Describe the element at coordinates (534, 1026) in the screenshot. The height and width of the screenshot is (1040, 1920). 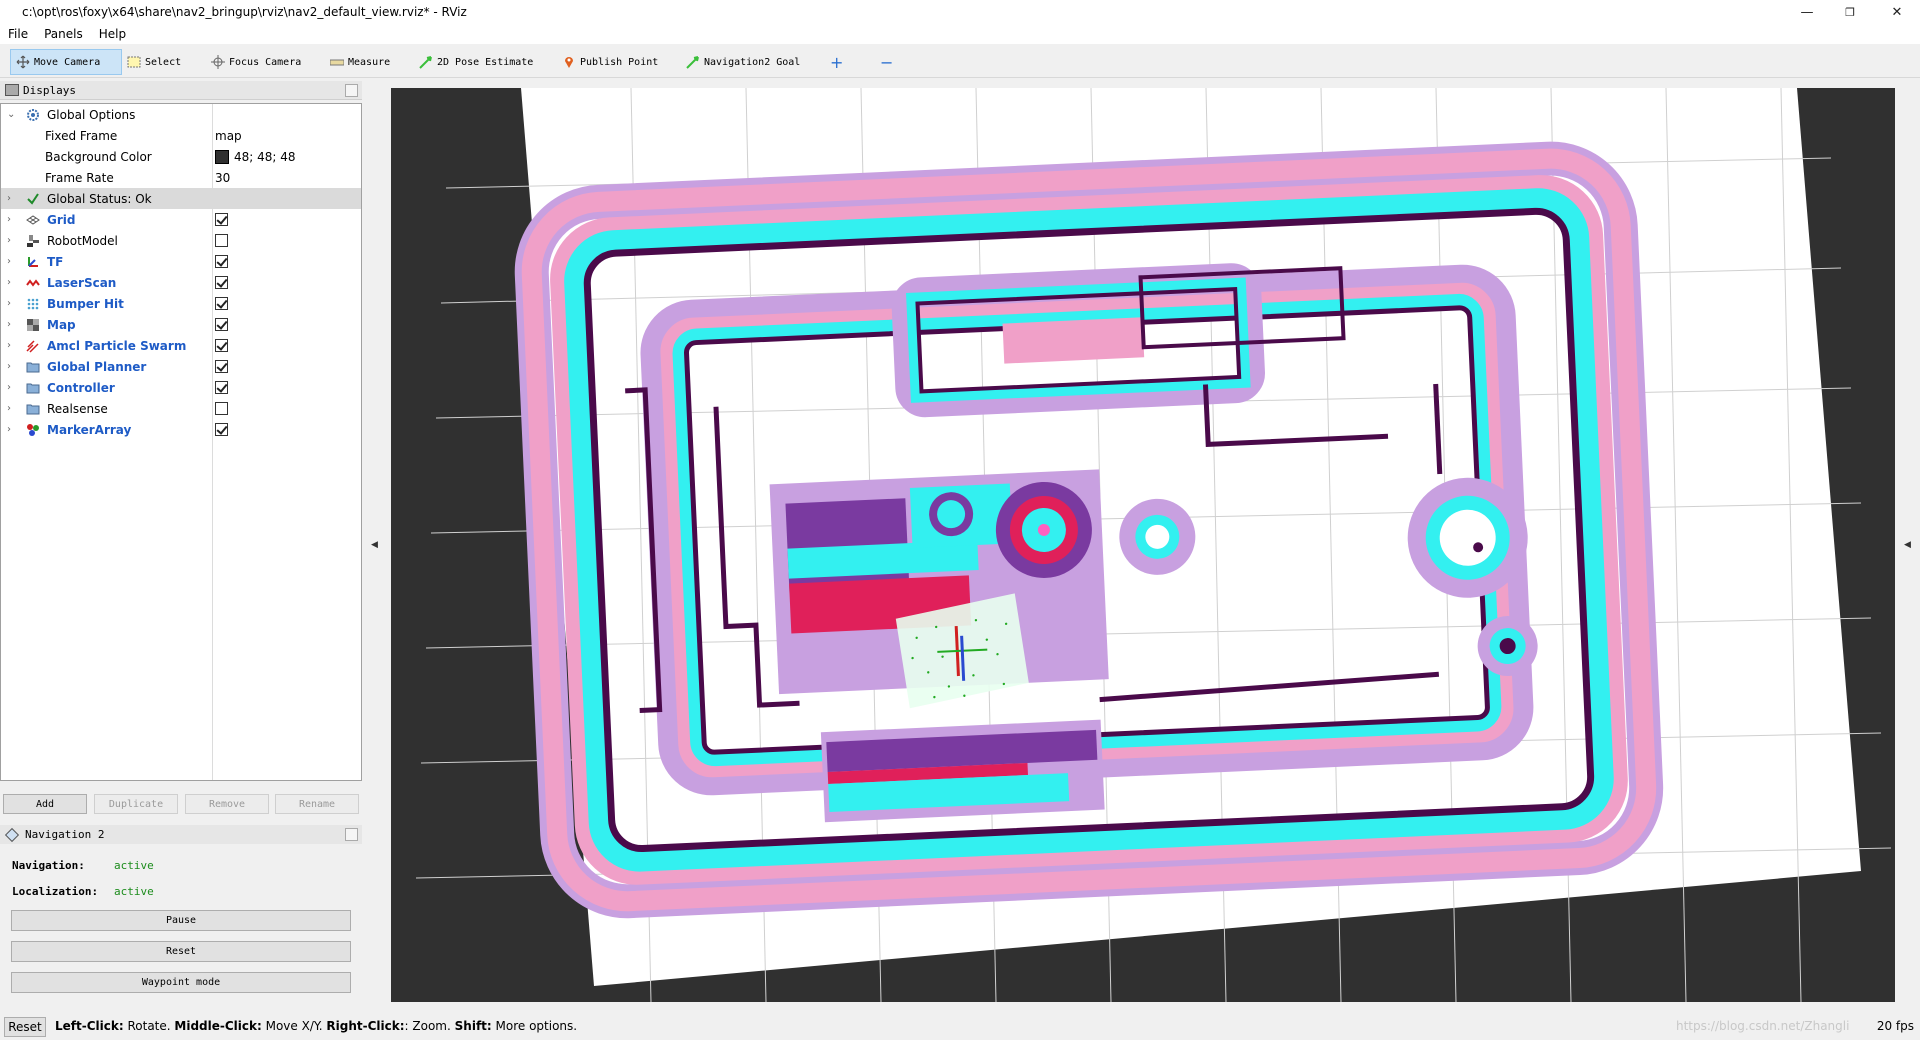
I see `shift-desc: More options.` at that location.